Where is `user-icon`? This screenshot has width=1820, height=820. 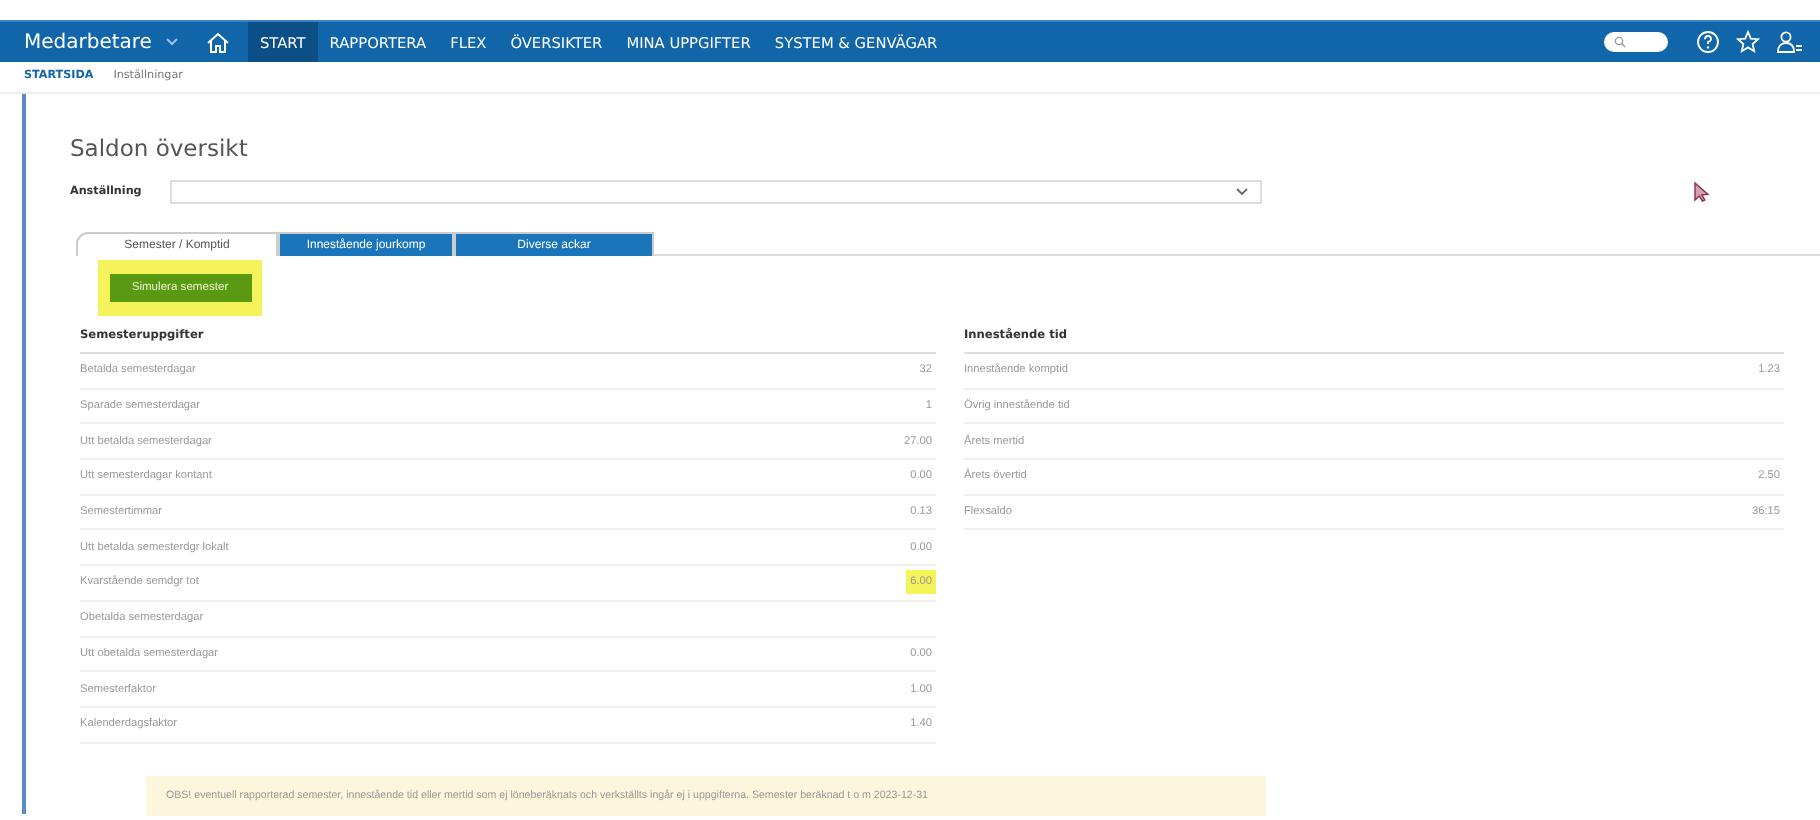 user-icon is located at coordinates (1790, 42).